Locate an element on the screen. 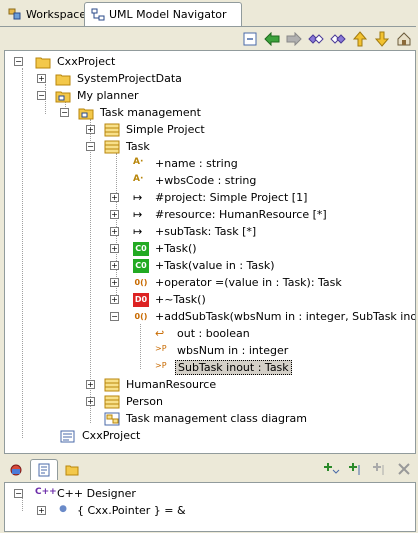 Image resolution: width=418 pixels, height=533 pixels. tree-item-parameter: >P wbsNum in : integer is located at coordinates (222, 350).